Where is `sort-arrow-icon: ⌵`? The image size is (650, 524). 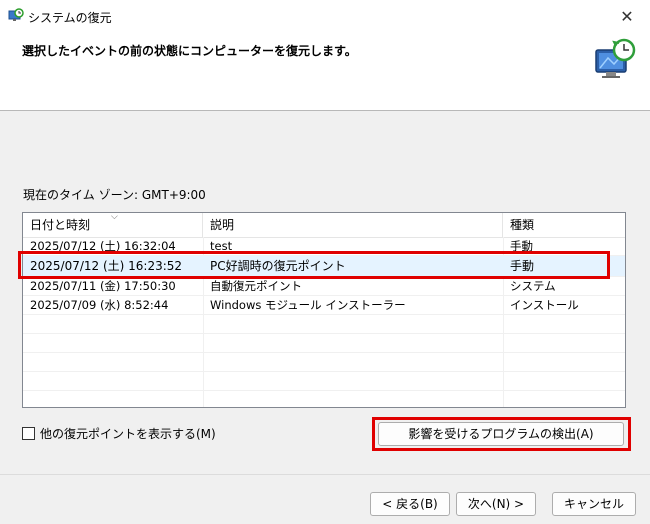 sort-arrow-icon: ⌵ is located at coordinates (114, 217).